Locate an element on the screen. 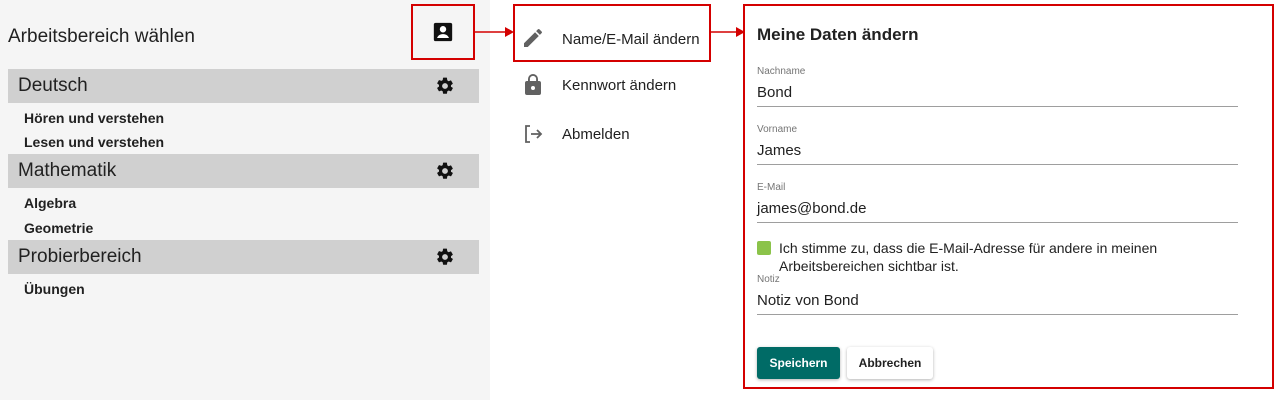 The height and width of the screenshot is (400, 1278). contact-card-icon is located at coordinates (443, 32).